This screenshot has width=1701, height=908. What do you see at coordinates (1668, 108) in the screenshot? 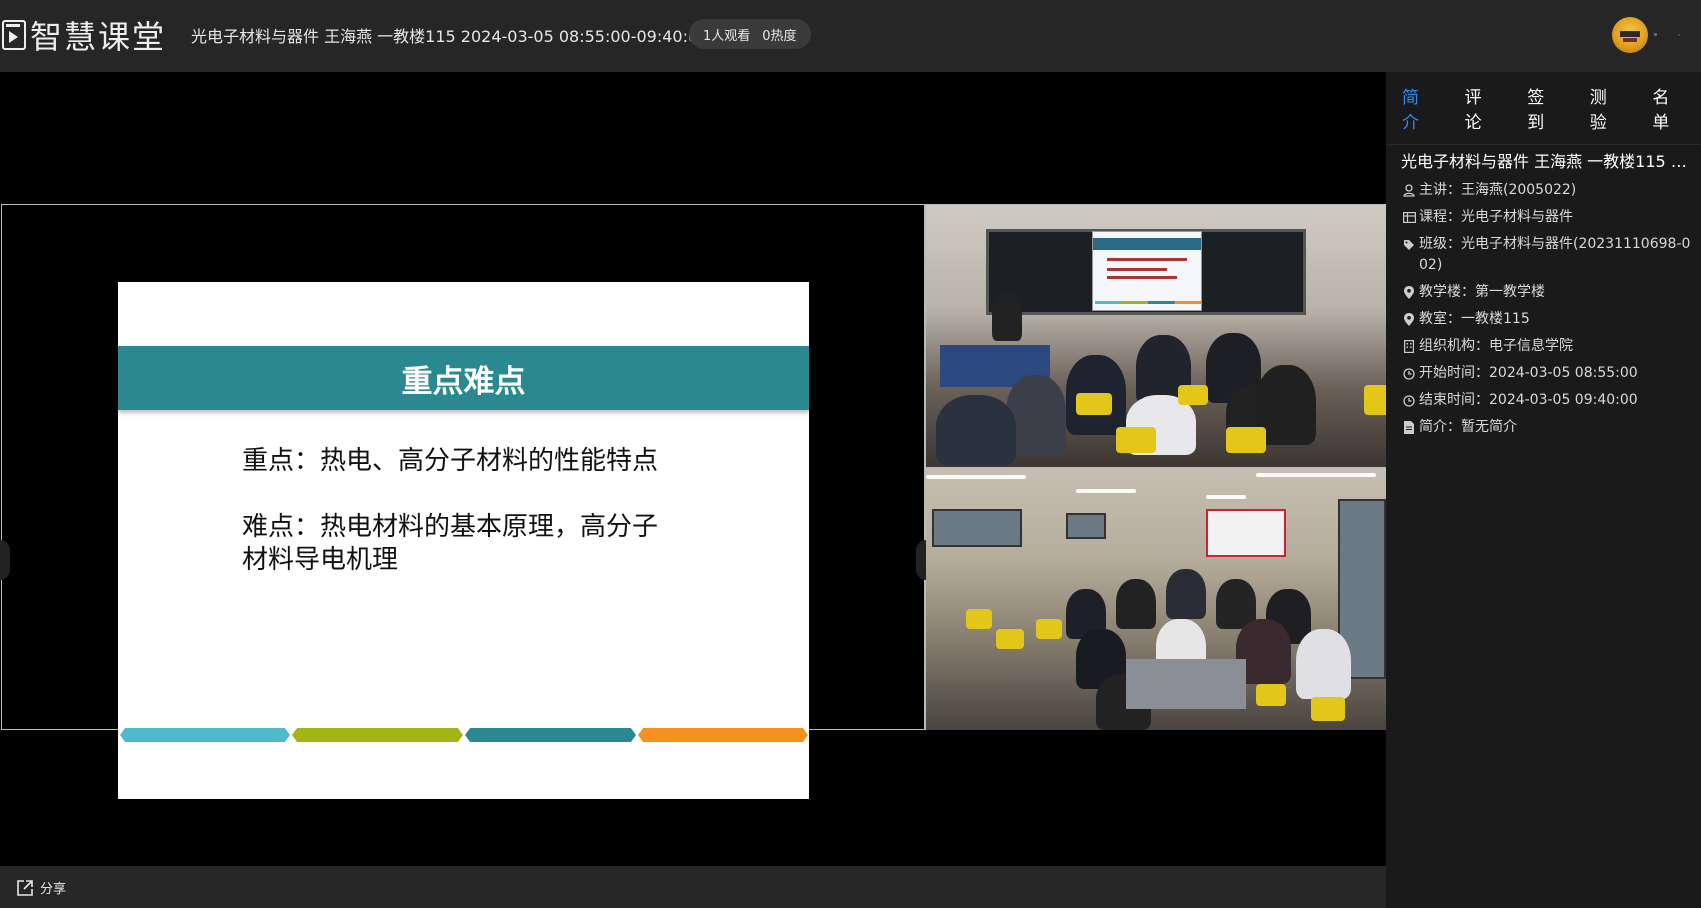
I see `tab-roster: 名单` at bounding box center [1668, 108].